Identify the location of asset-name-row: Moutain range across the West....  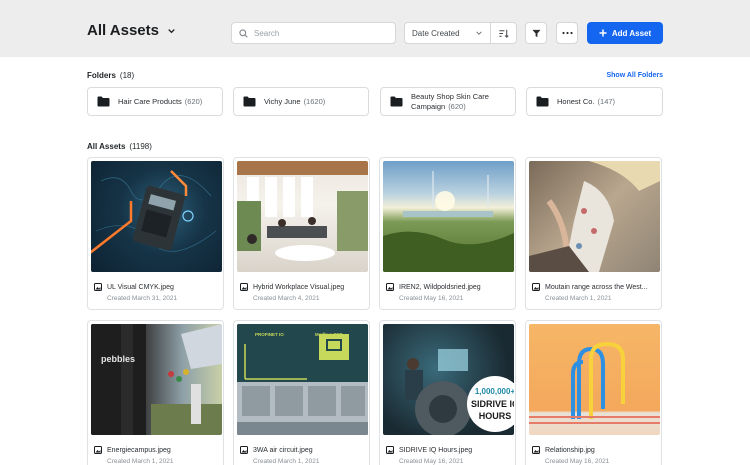
(590, 287).